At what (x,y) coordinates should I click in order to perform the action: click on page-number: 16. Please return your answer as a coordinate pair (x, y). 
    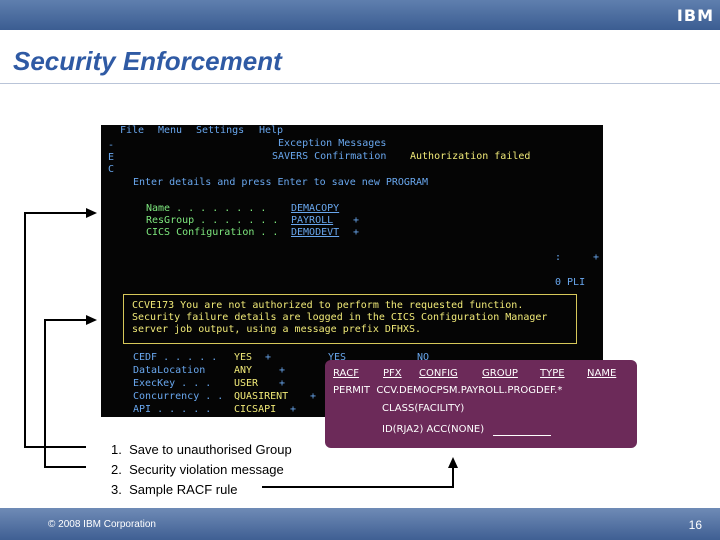
    Looking at the image, I should click on (695, 525).